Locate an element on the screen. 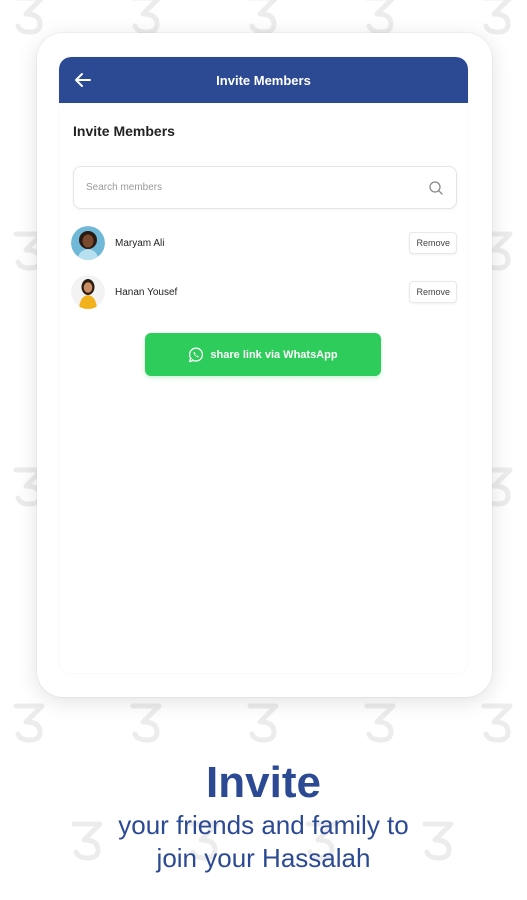  share-whatsapp-button: share link via WhatsApp is located at coordinates (263, 354).